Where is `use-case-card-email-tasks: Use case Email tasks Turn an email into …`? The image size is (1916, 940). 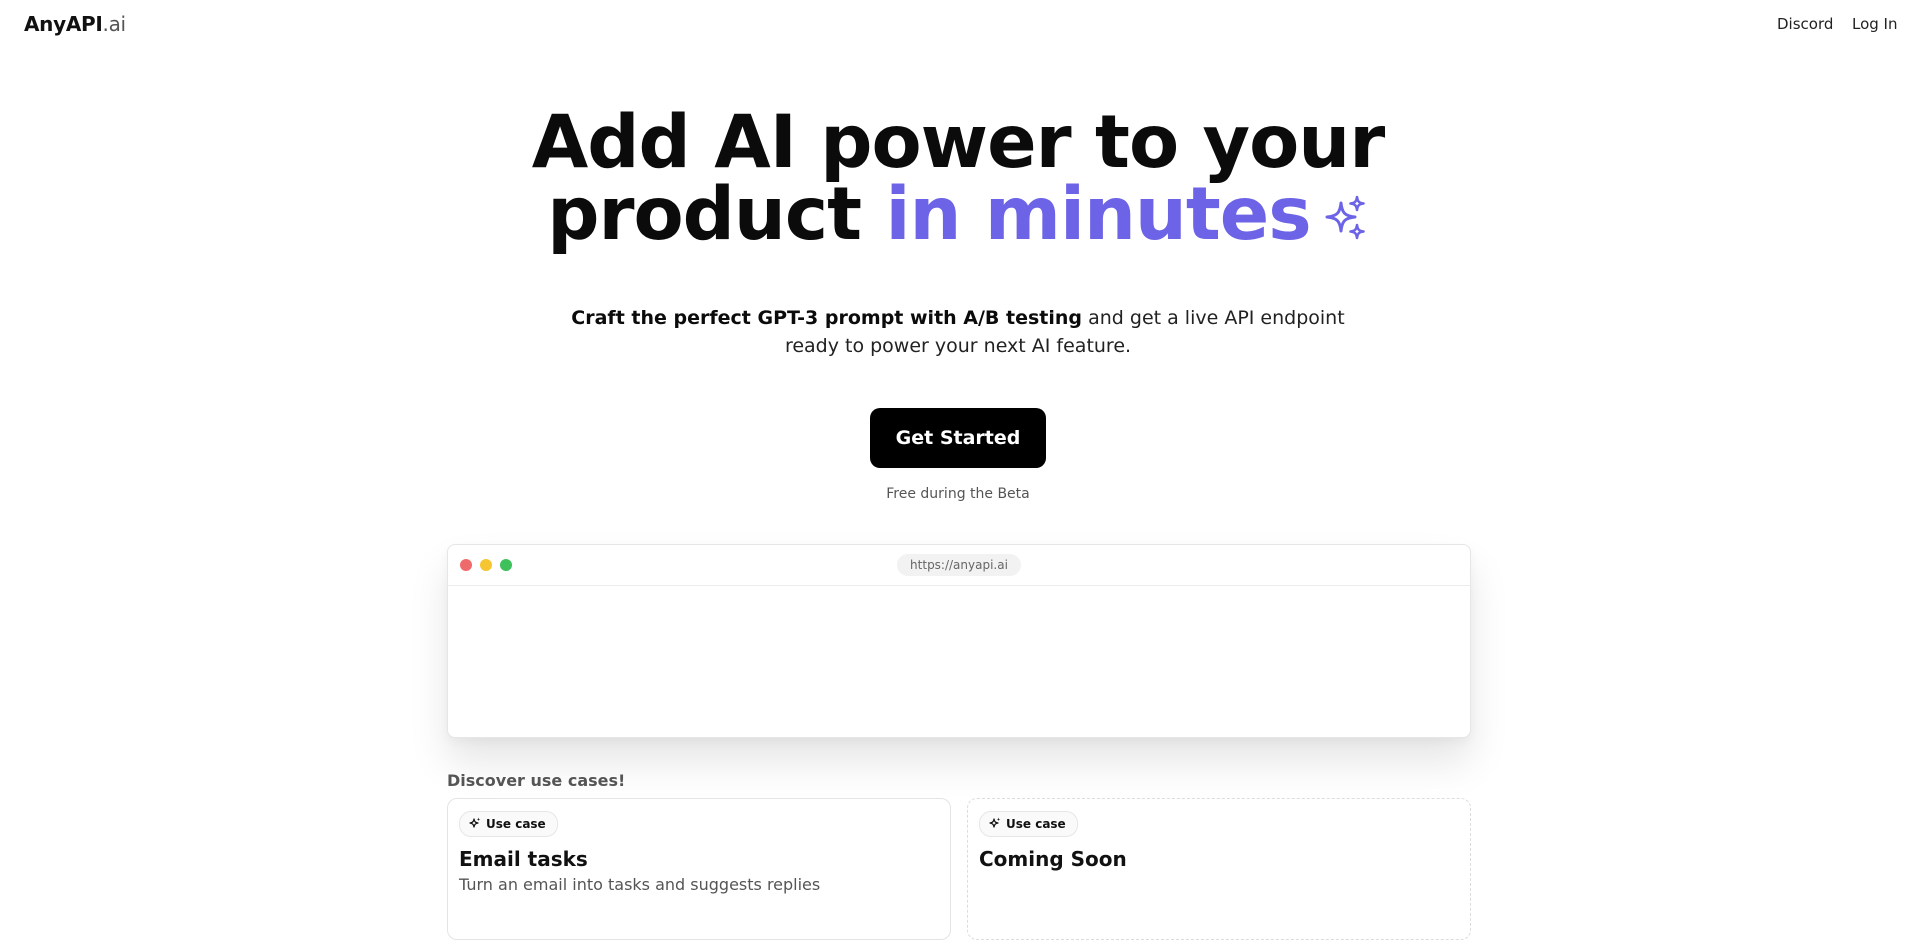 use-case-card-email-tasks: Use case Email tasks Turn an email into … is located at coordinates (699, 869).